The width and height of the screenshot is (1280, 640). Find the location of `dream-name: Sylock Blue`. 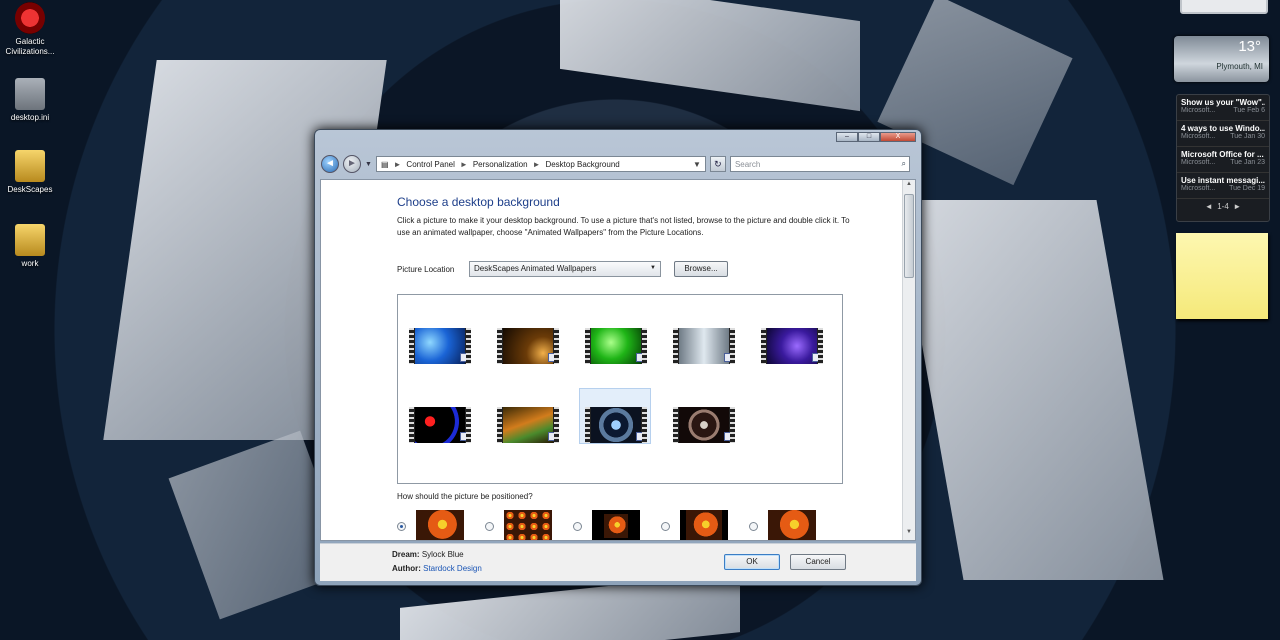

dream-name: Sylock Blue is located at coordinates (442, 554).